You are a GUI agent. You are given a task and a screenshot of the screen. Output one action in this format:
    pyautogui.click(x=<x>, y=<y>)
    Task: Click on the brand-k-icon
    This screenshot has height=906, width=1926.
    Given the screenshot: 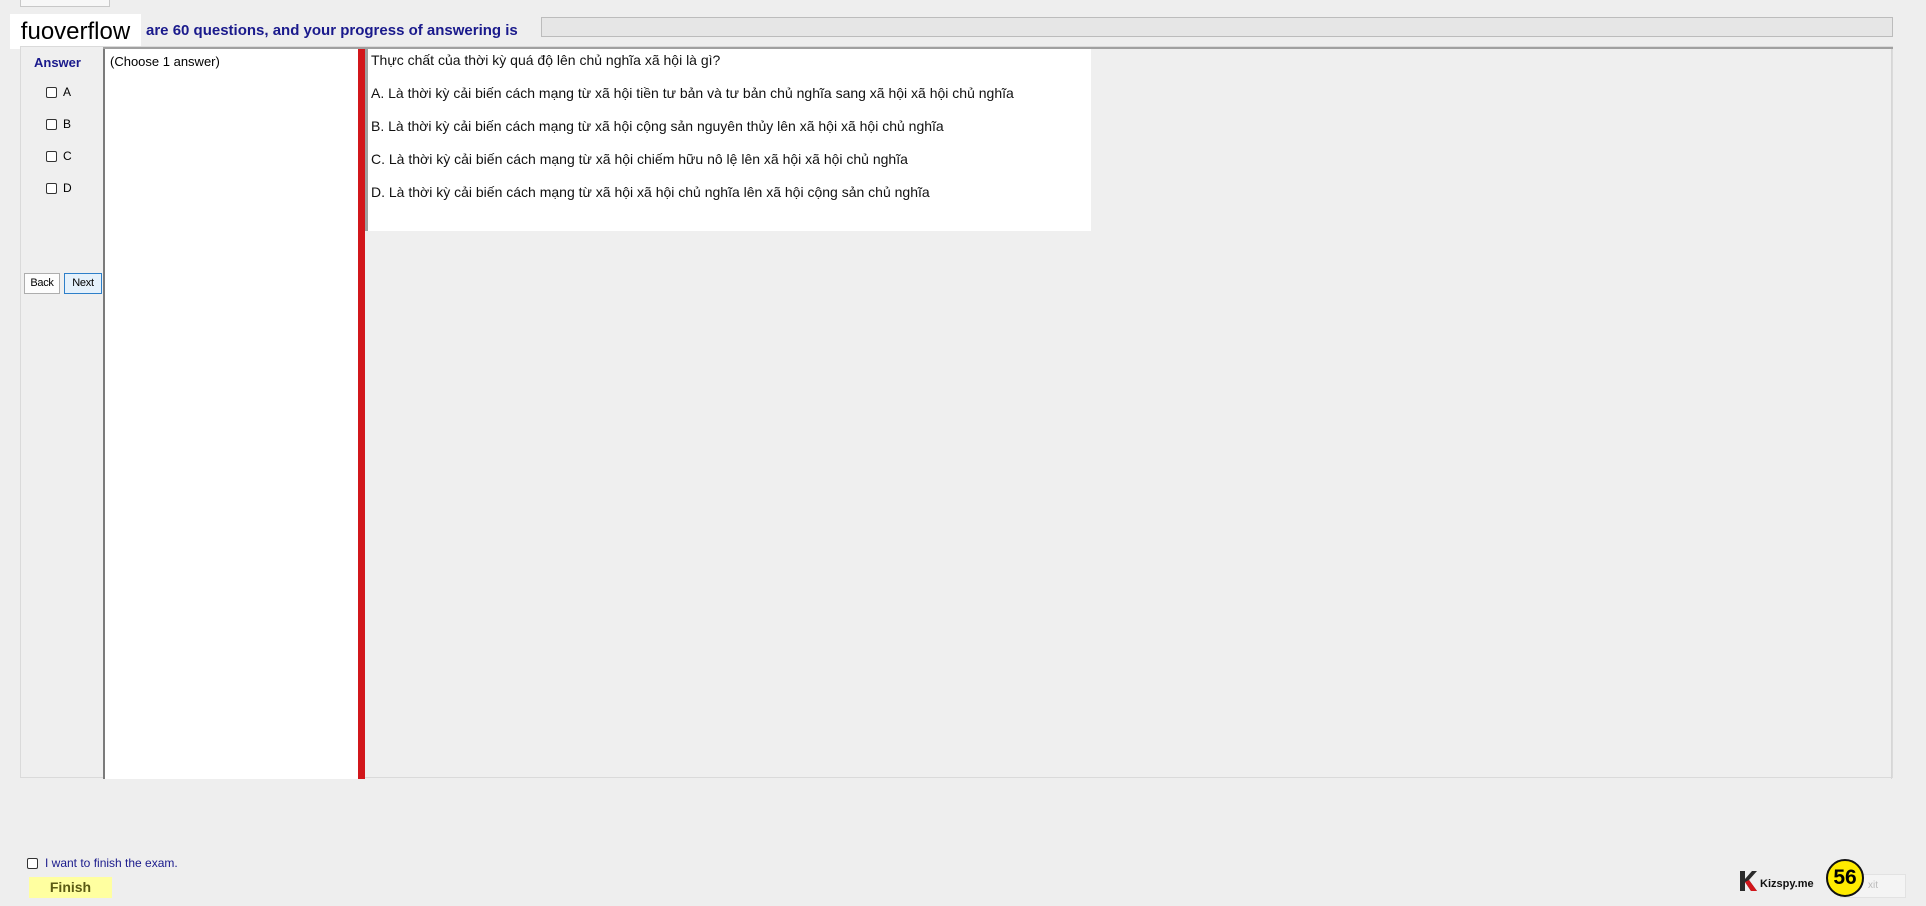 What is the action you would take?
    pyautogui.click(x=1748, y=881)
    